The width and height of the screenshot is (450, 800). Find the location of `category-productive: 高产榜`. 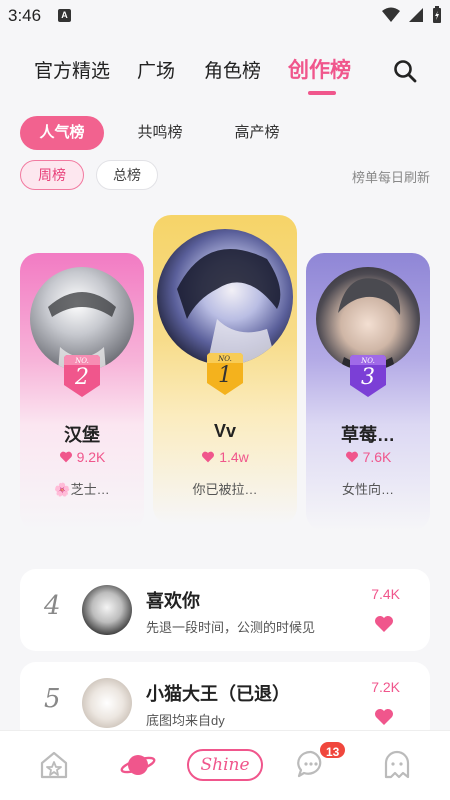

category-productive: 高产榜 is located at coordinates (257, 133).